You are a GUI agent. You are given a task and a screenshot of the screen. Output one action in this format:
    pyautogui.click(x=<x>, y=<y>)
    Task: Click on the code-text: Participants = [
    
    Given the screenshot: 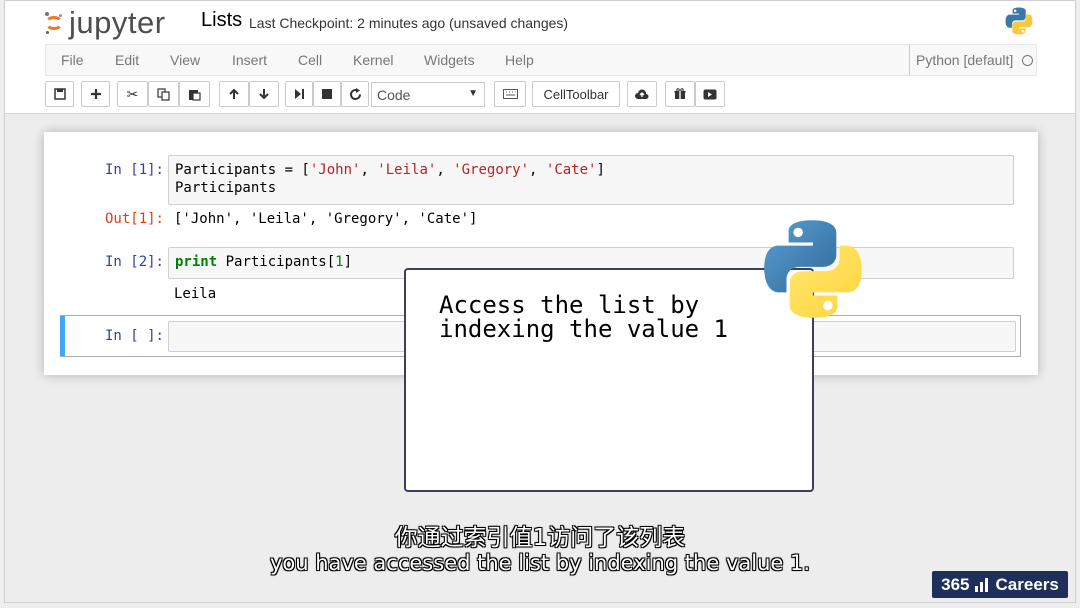 What is the action you would take?
    pyautogui.click(x=242, y=170)
    